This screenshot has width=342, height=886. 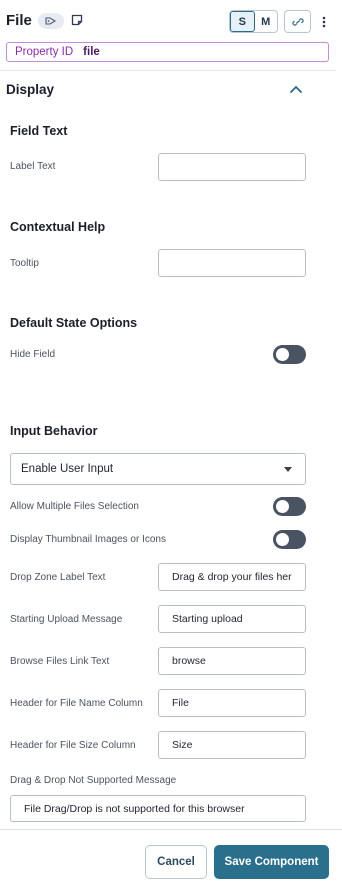 I want to click on note-button, so click(x=77, y=20).